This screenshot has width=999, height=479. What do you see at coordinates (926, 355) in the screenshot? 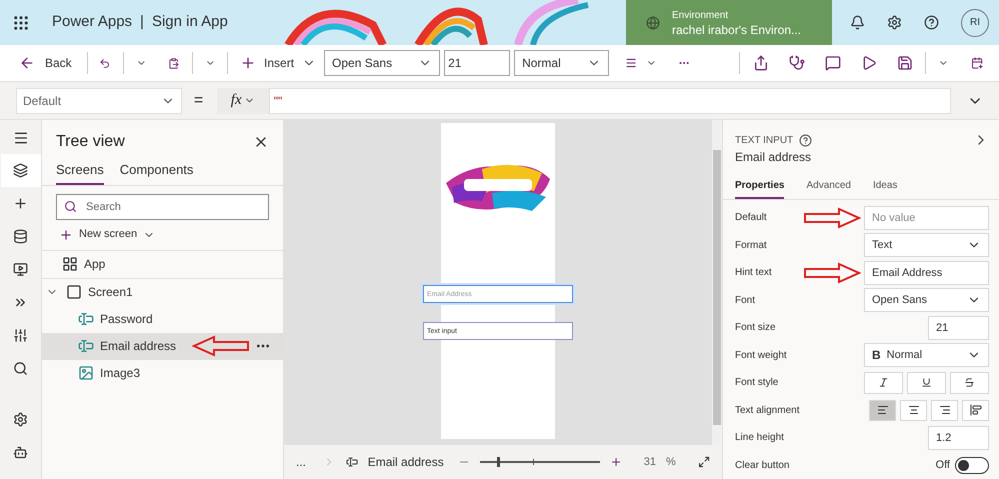
I see `property-dropdown: B Normal` at bounding box center [926, 355].